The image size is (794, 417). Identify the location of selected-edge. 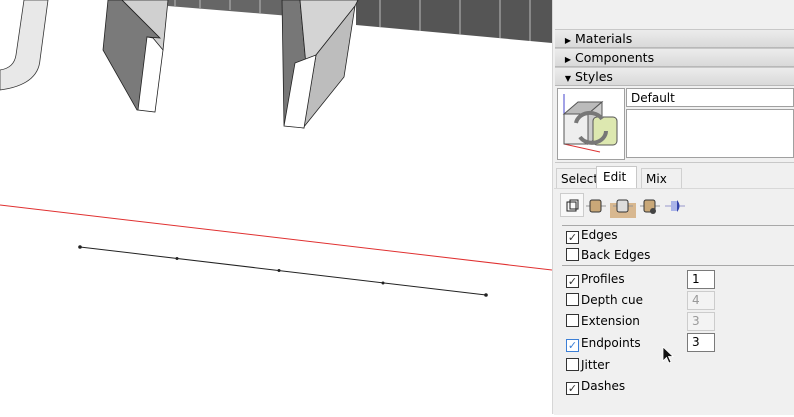
(283, 271).